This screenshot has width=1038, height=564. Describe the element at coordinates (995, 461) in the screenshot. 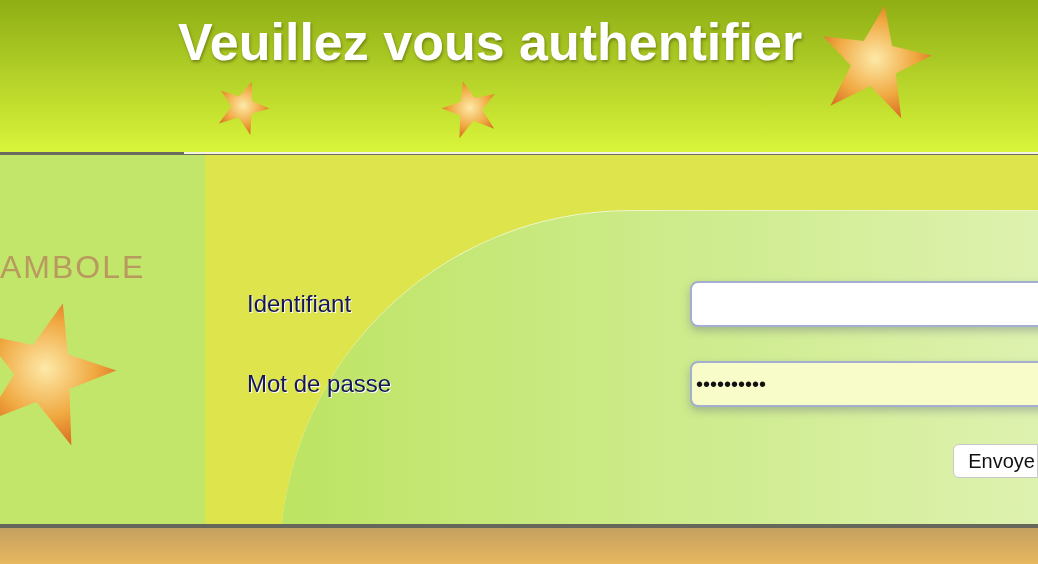

I see `submit-button: Envoye` at that location.